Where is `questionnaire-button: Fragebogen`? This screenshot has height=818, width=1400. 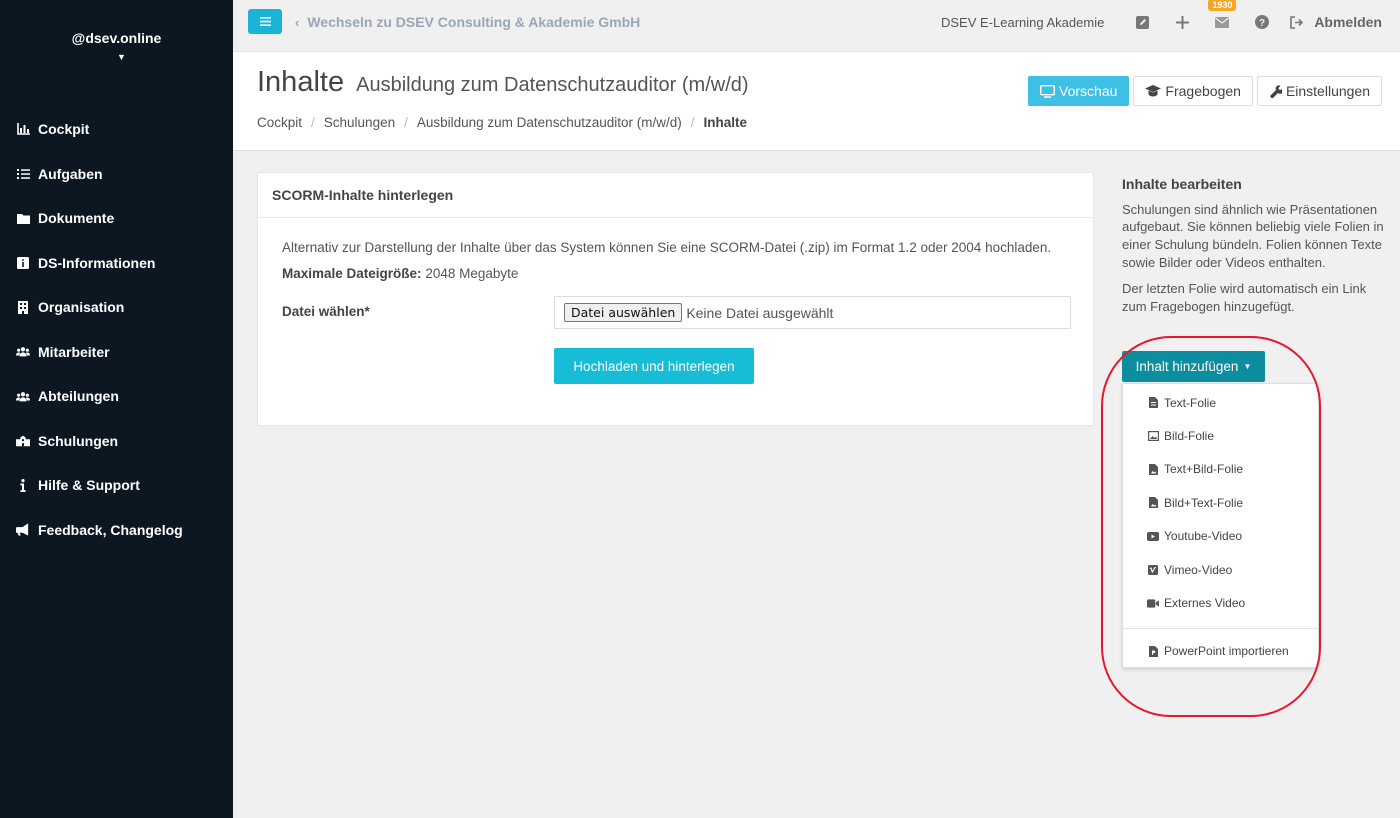 questionnaire-button: Fragebogen is located at coordinates (1193, 91).